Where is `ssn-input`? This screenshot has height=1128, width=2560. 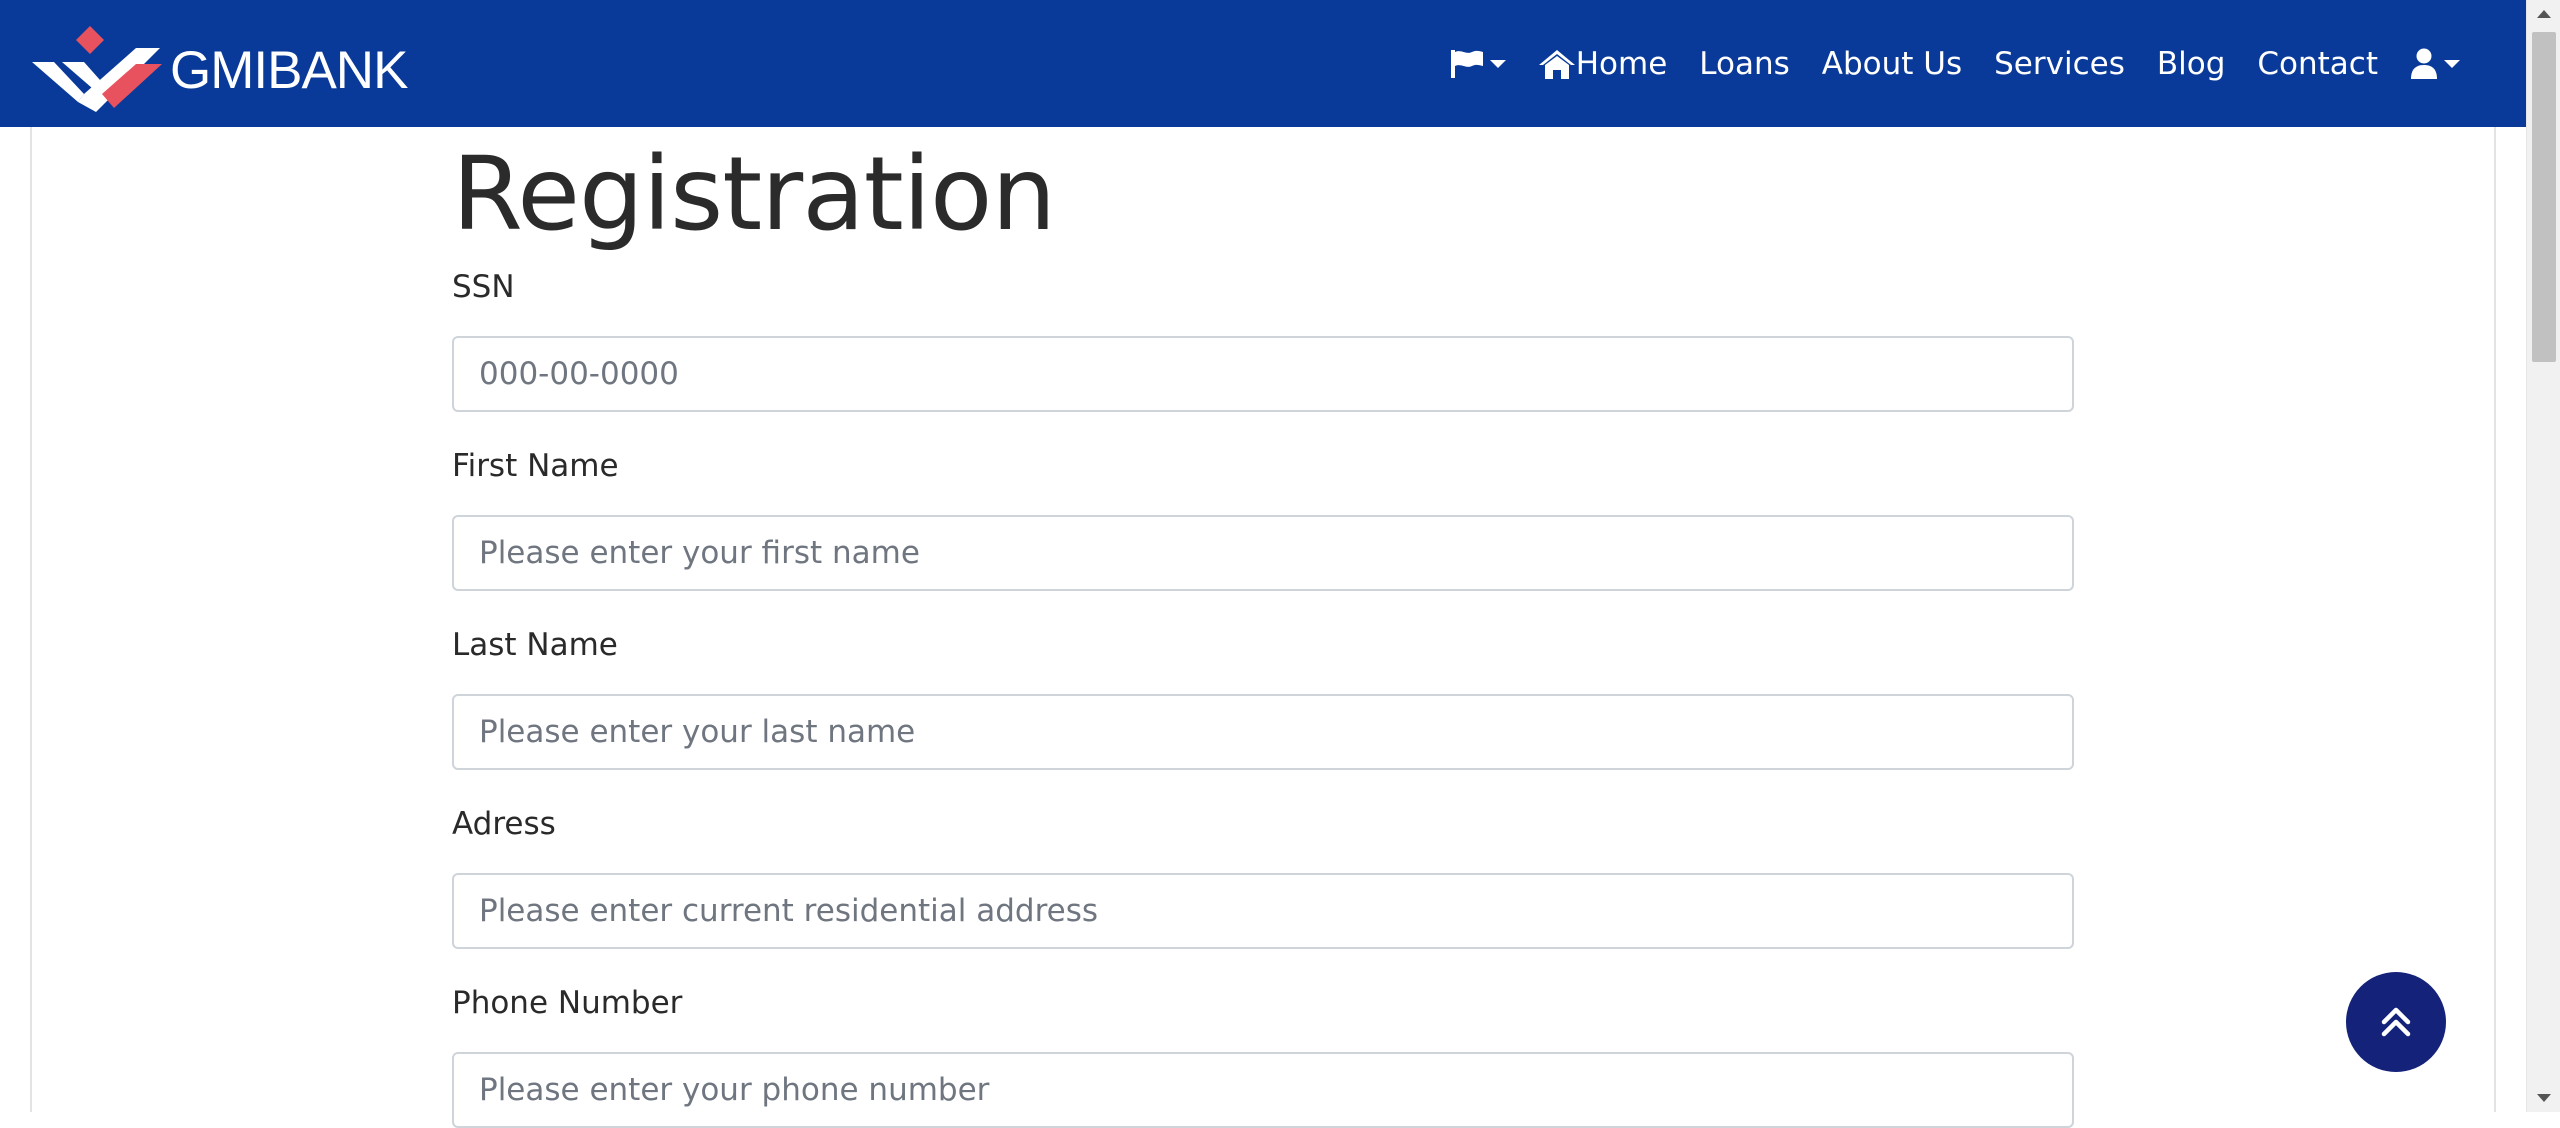
ssn-input is located at coordinates (1263, 374).